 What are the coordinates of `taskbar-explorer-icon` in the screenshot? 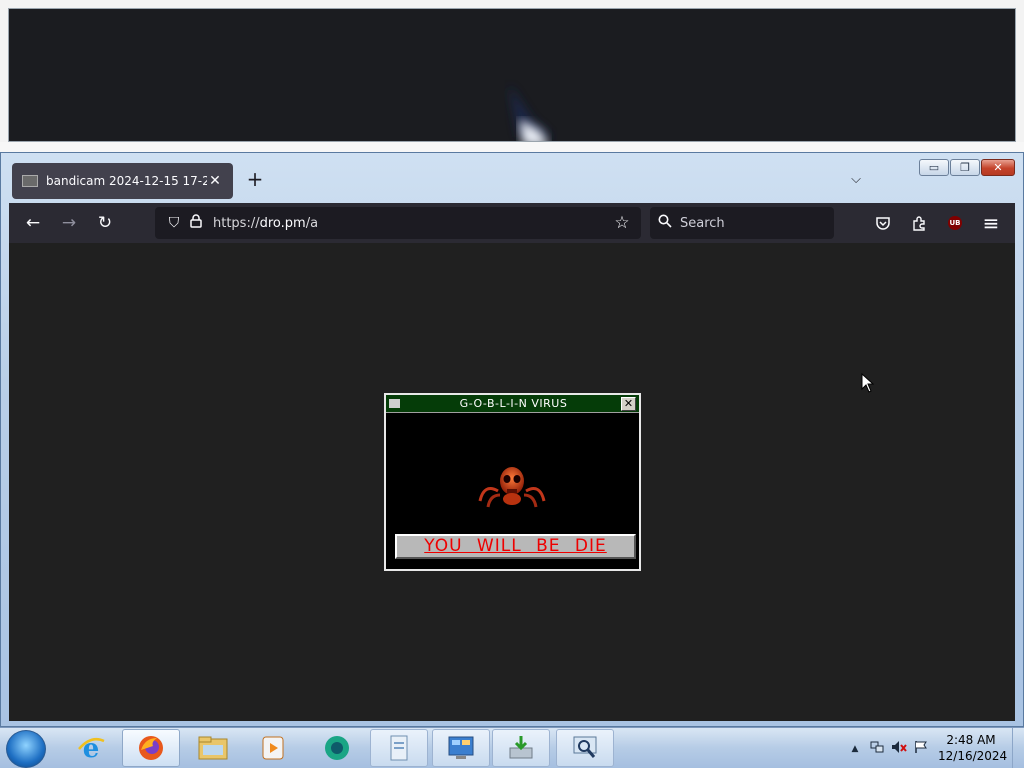 It's located at (213, 748).